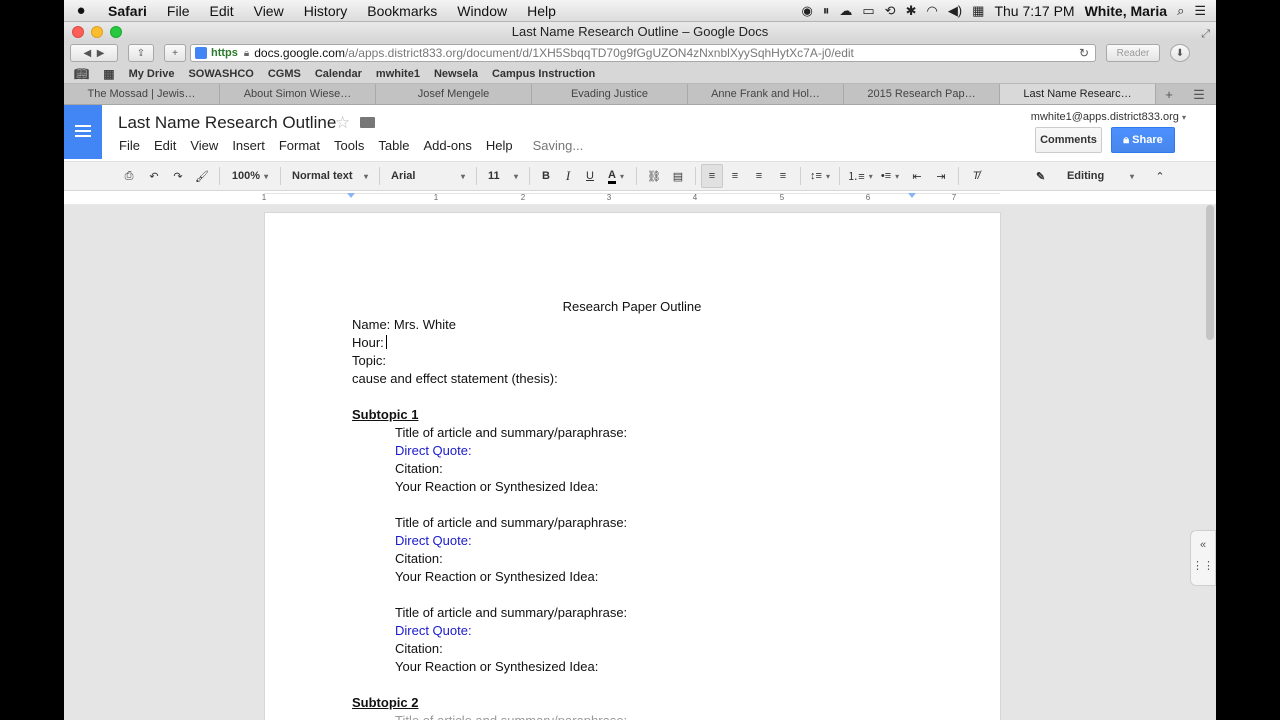 This screenshot has width=1280, height=720. Describe the element at coordinates (165, 145) in the screenshot. I see `docs-menu-edit: Edit` at that location.